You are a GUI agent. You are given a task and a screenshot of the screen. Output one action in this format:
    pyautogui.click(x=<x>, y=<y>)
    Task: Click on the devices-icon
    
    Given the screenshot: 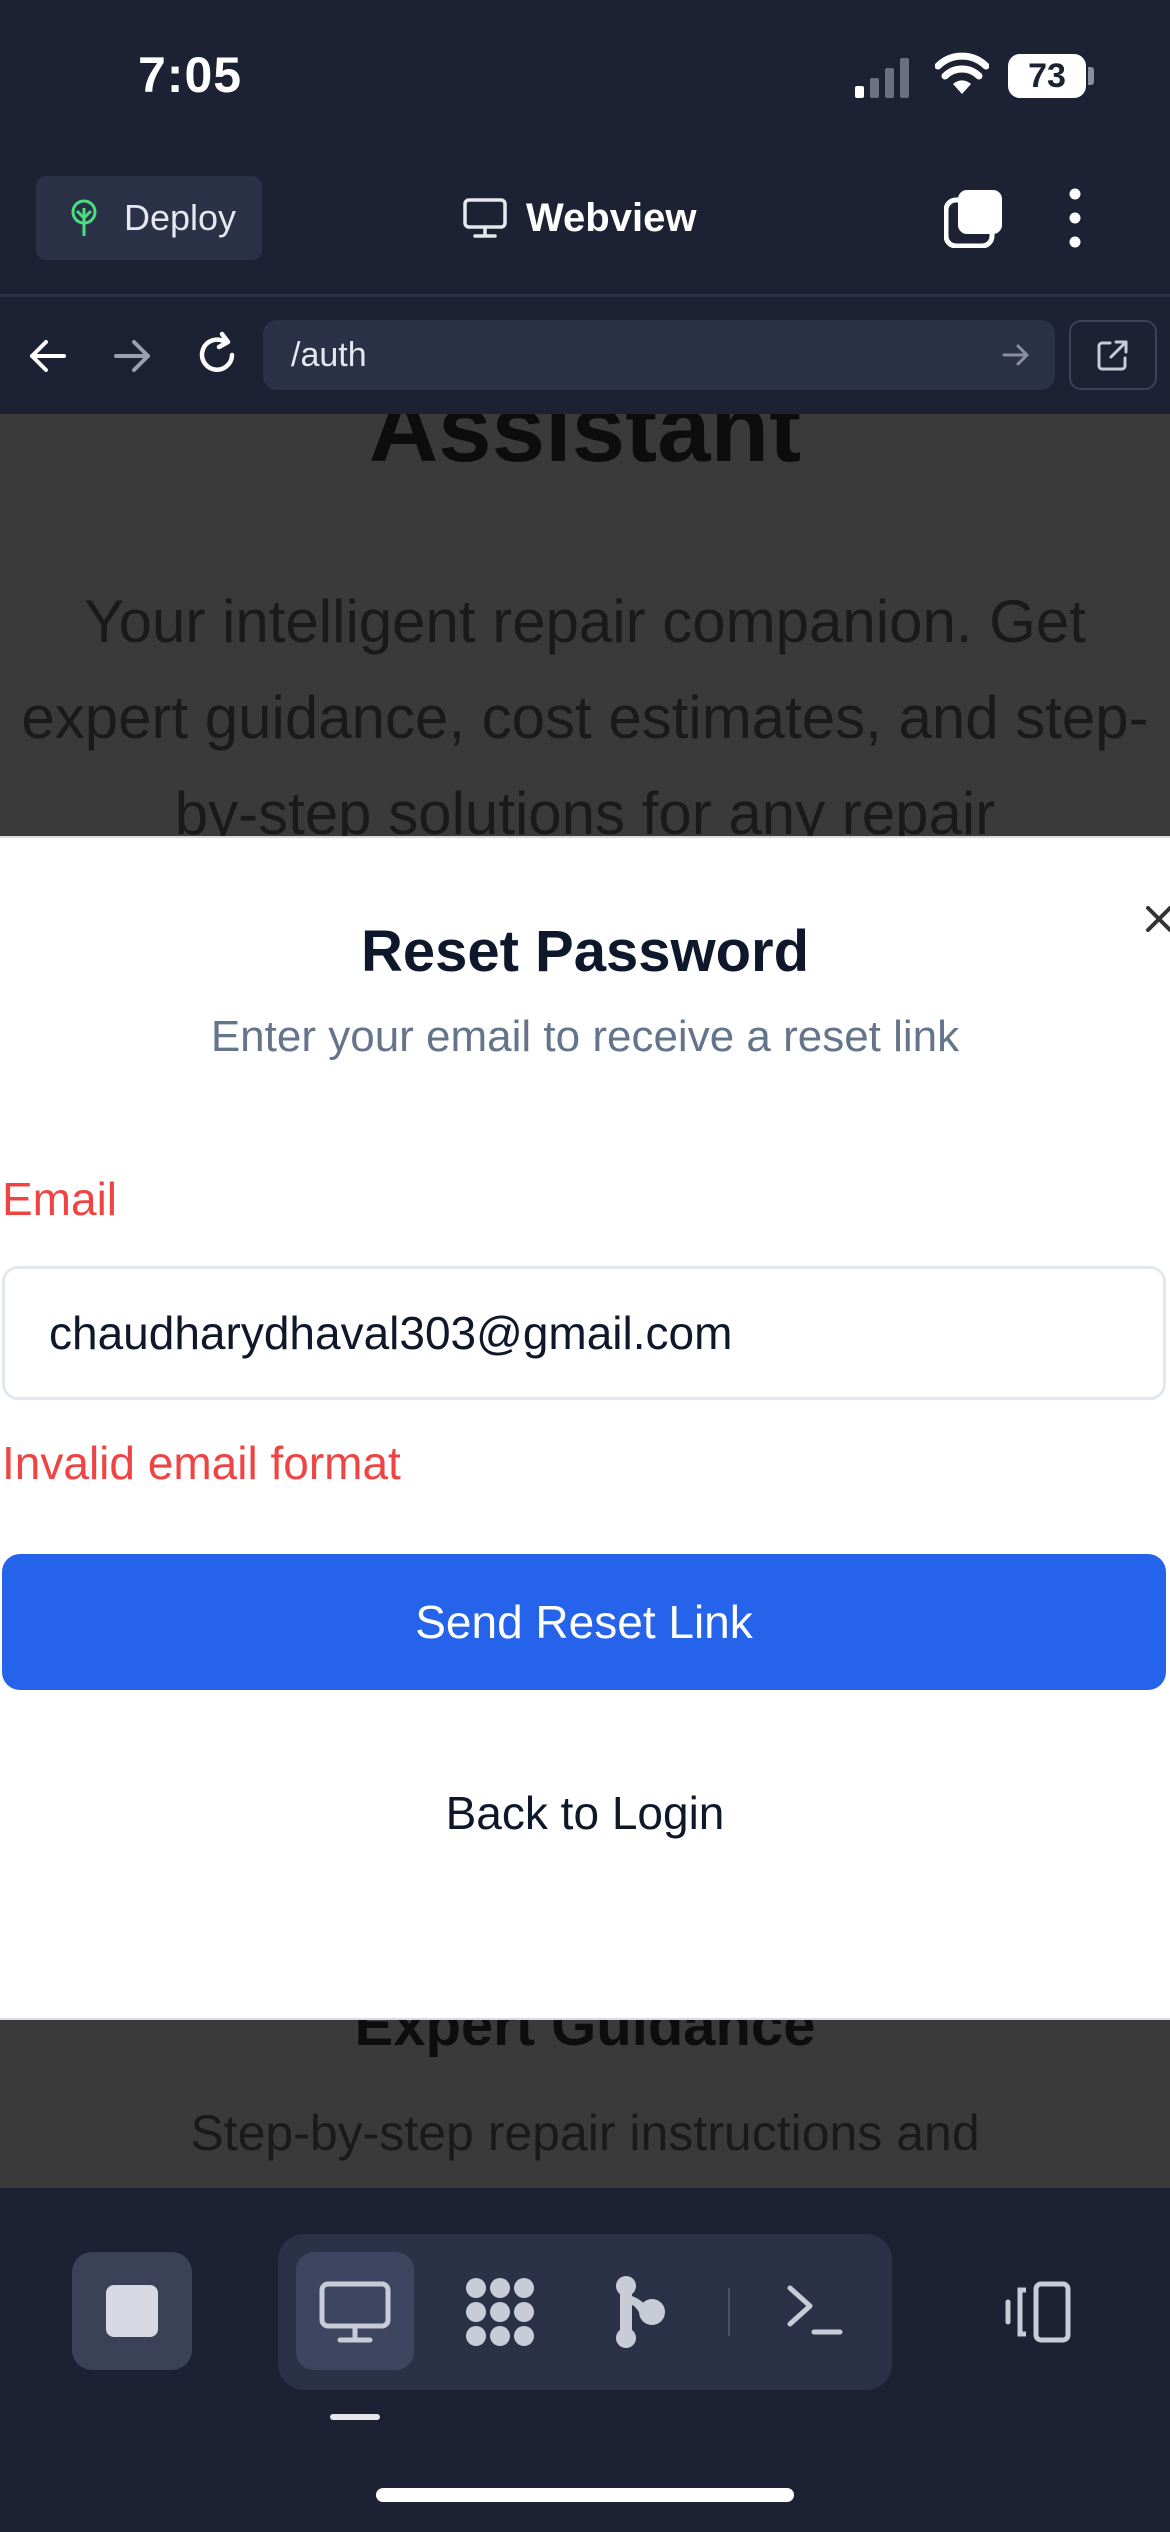 What is the action you would take?
    pyautogui.click(x=1037, y=2312)
    